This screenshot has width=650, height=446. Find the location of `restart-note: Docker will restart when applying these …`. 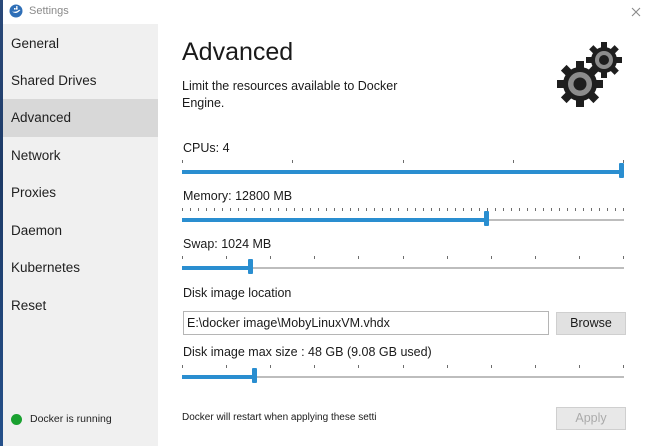

restart-note: Docker will restart when applying these … is located at coordinates (279, 417).